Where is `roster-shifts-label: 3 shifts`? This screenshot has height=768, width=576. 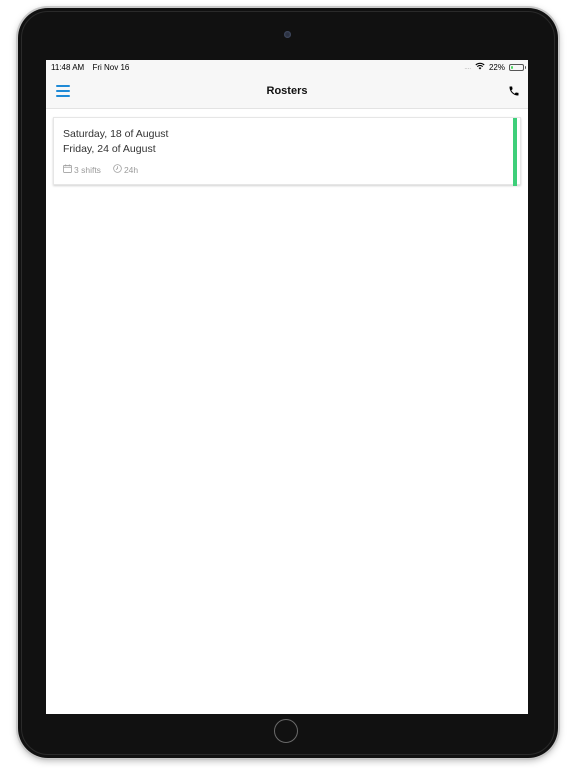
roster-shifts-label: 3 shifts is located at coordinates (87, 169).